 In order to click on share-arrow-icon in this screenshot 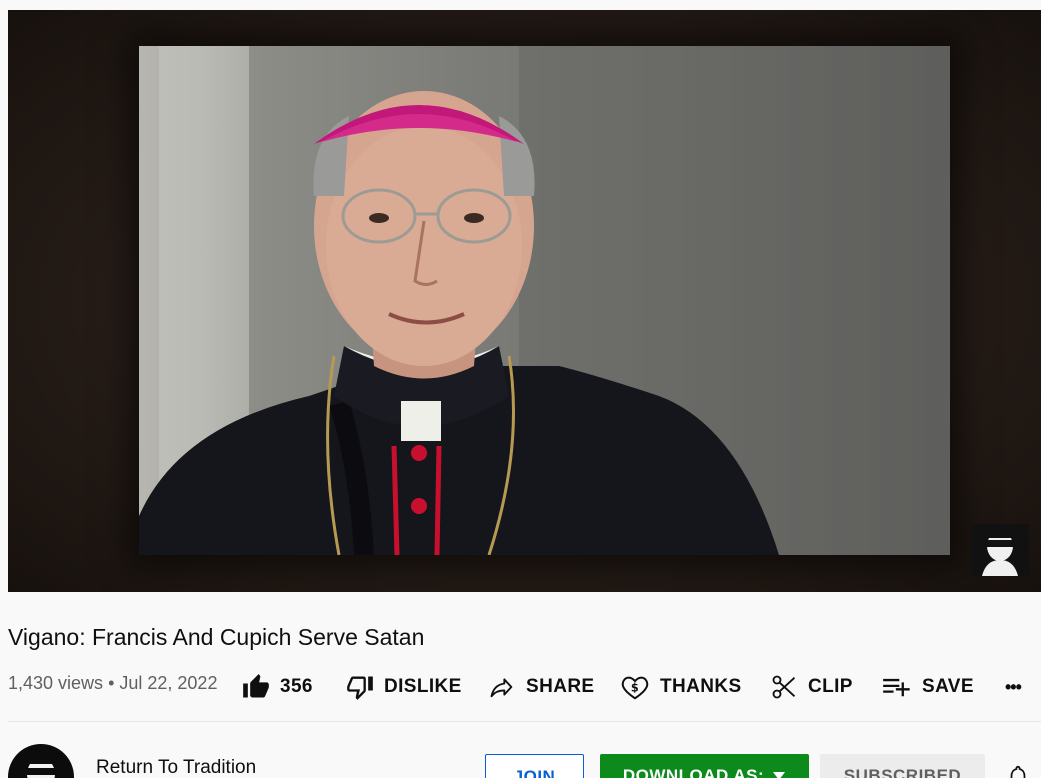, I will do `click(501, 688)`.